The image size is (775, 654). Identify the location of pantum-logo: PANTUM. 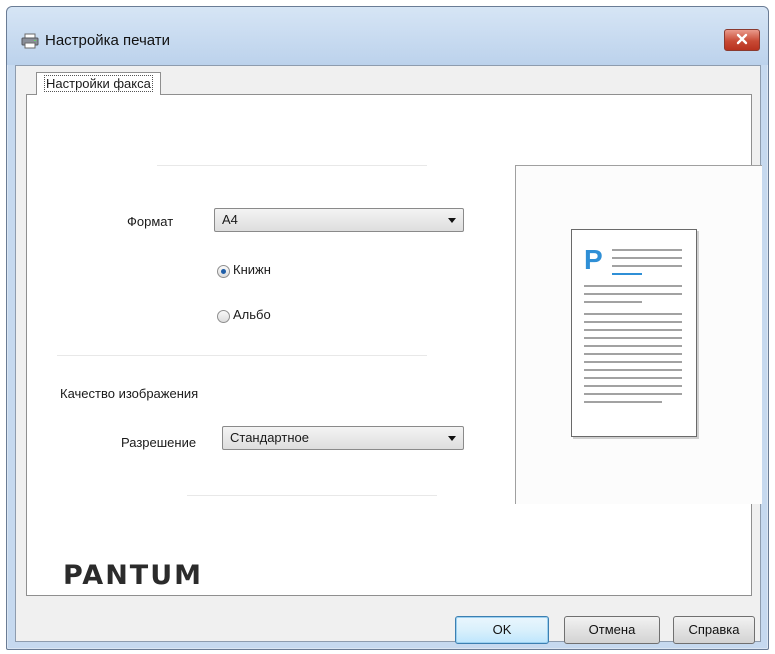
(133, 575).